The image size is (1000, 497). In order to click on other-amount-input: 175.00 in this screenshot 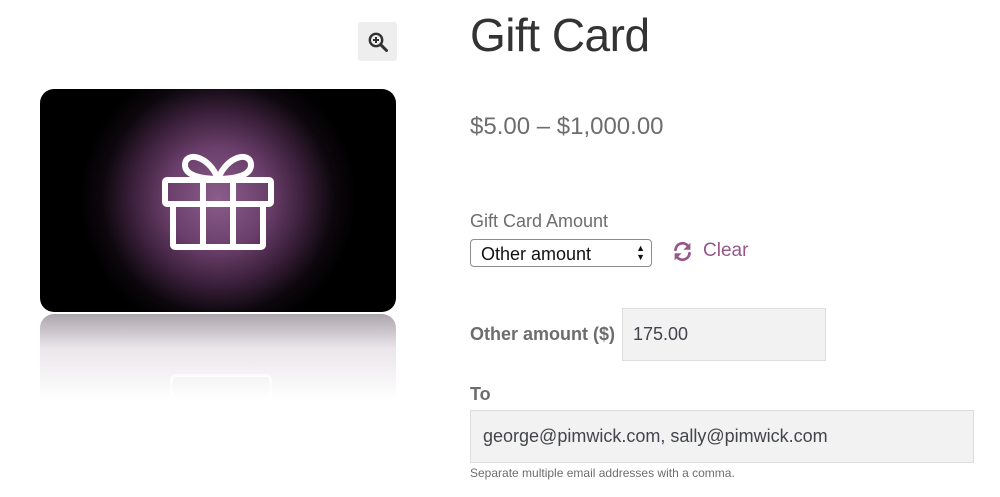, I will do `click(724, 334)`.